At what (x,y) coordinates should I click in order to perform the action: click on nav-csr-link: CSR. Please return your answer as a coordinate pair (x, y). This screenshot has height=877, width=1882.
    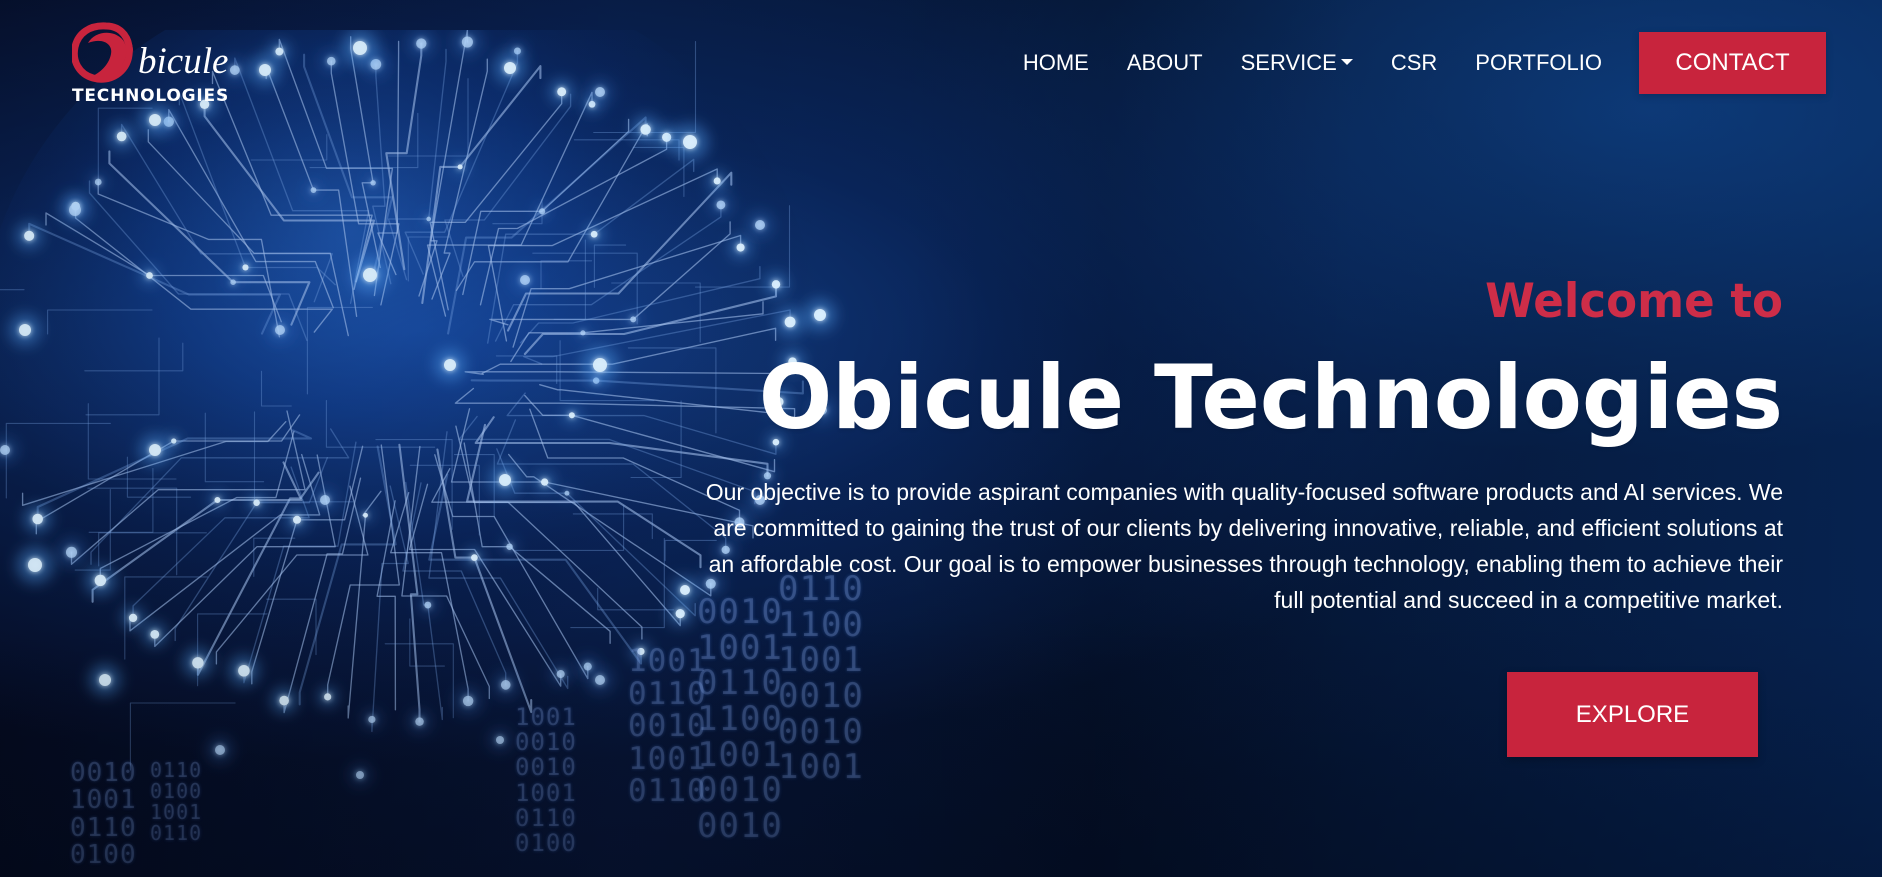
    Looking at the image, I should click on (1414, 63).